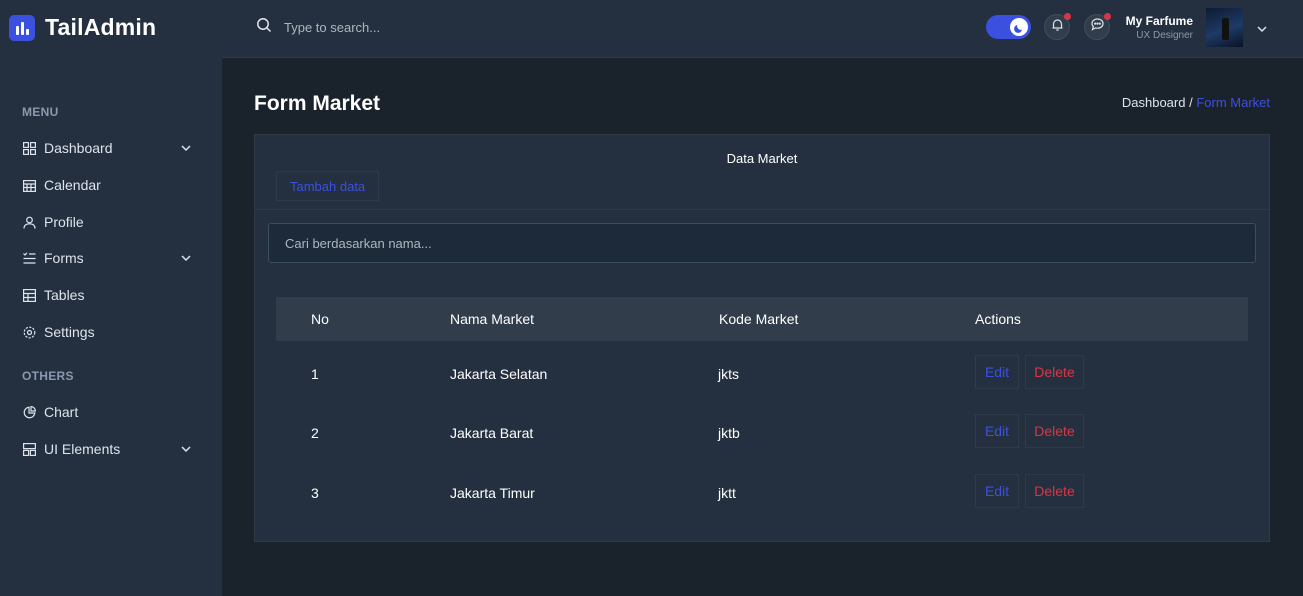 The height and width of the screenshot is (596, 1303). I want to click on messages-dot, so click(1107, 16).